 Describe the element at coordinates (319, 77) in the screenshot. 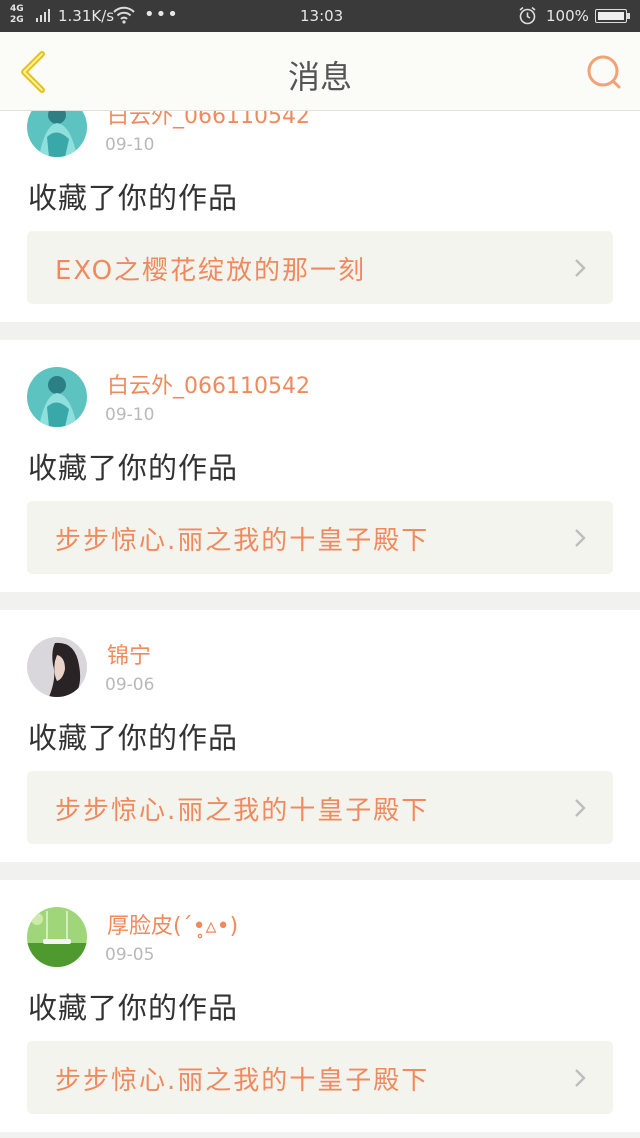

I see `page-title: 消息` at that location.